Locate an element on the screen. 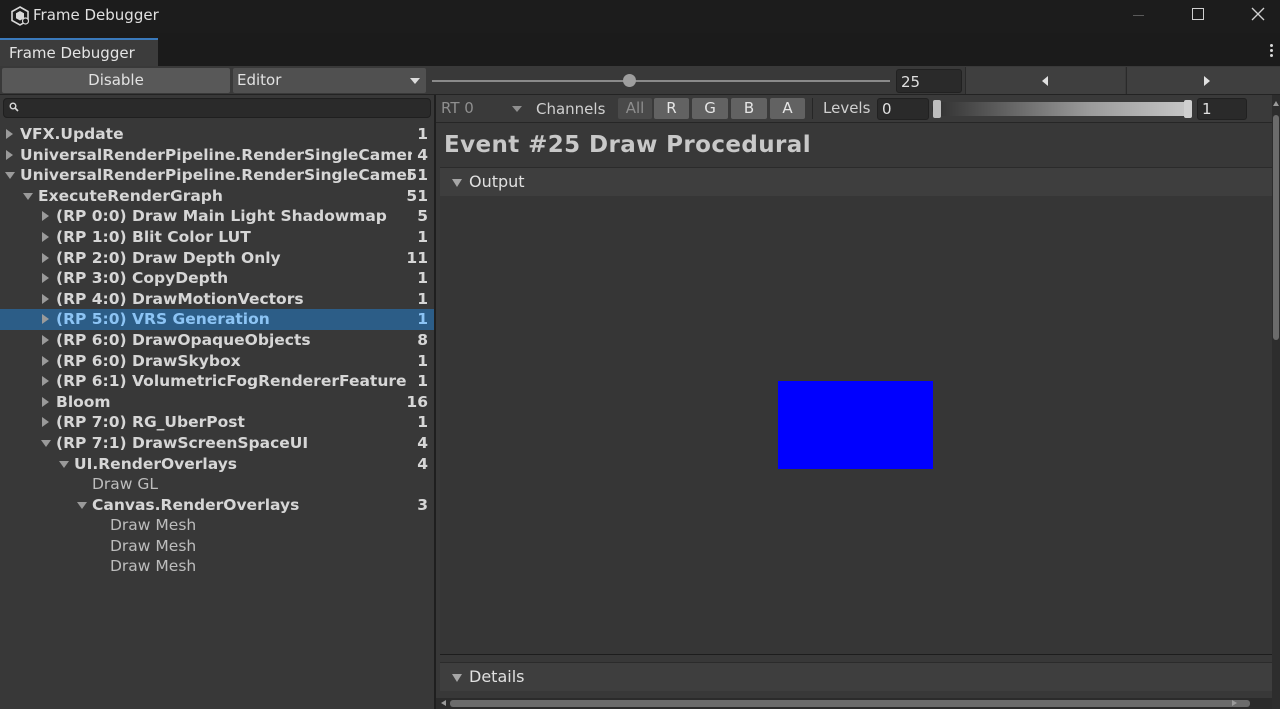 This screenshot has height=709, width=1280. tree-row-label: (RP 6:1) VolumetricFogRendererFeature is located at coordinates (231, 381).